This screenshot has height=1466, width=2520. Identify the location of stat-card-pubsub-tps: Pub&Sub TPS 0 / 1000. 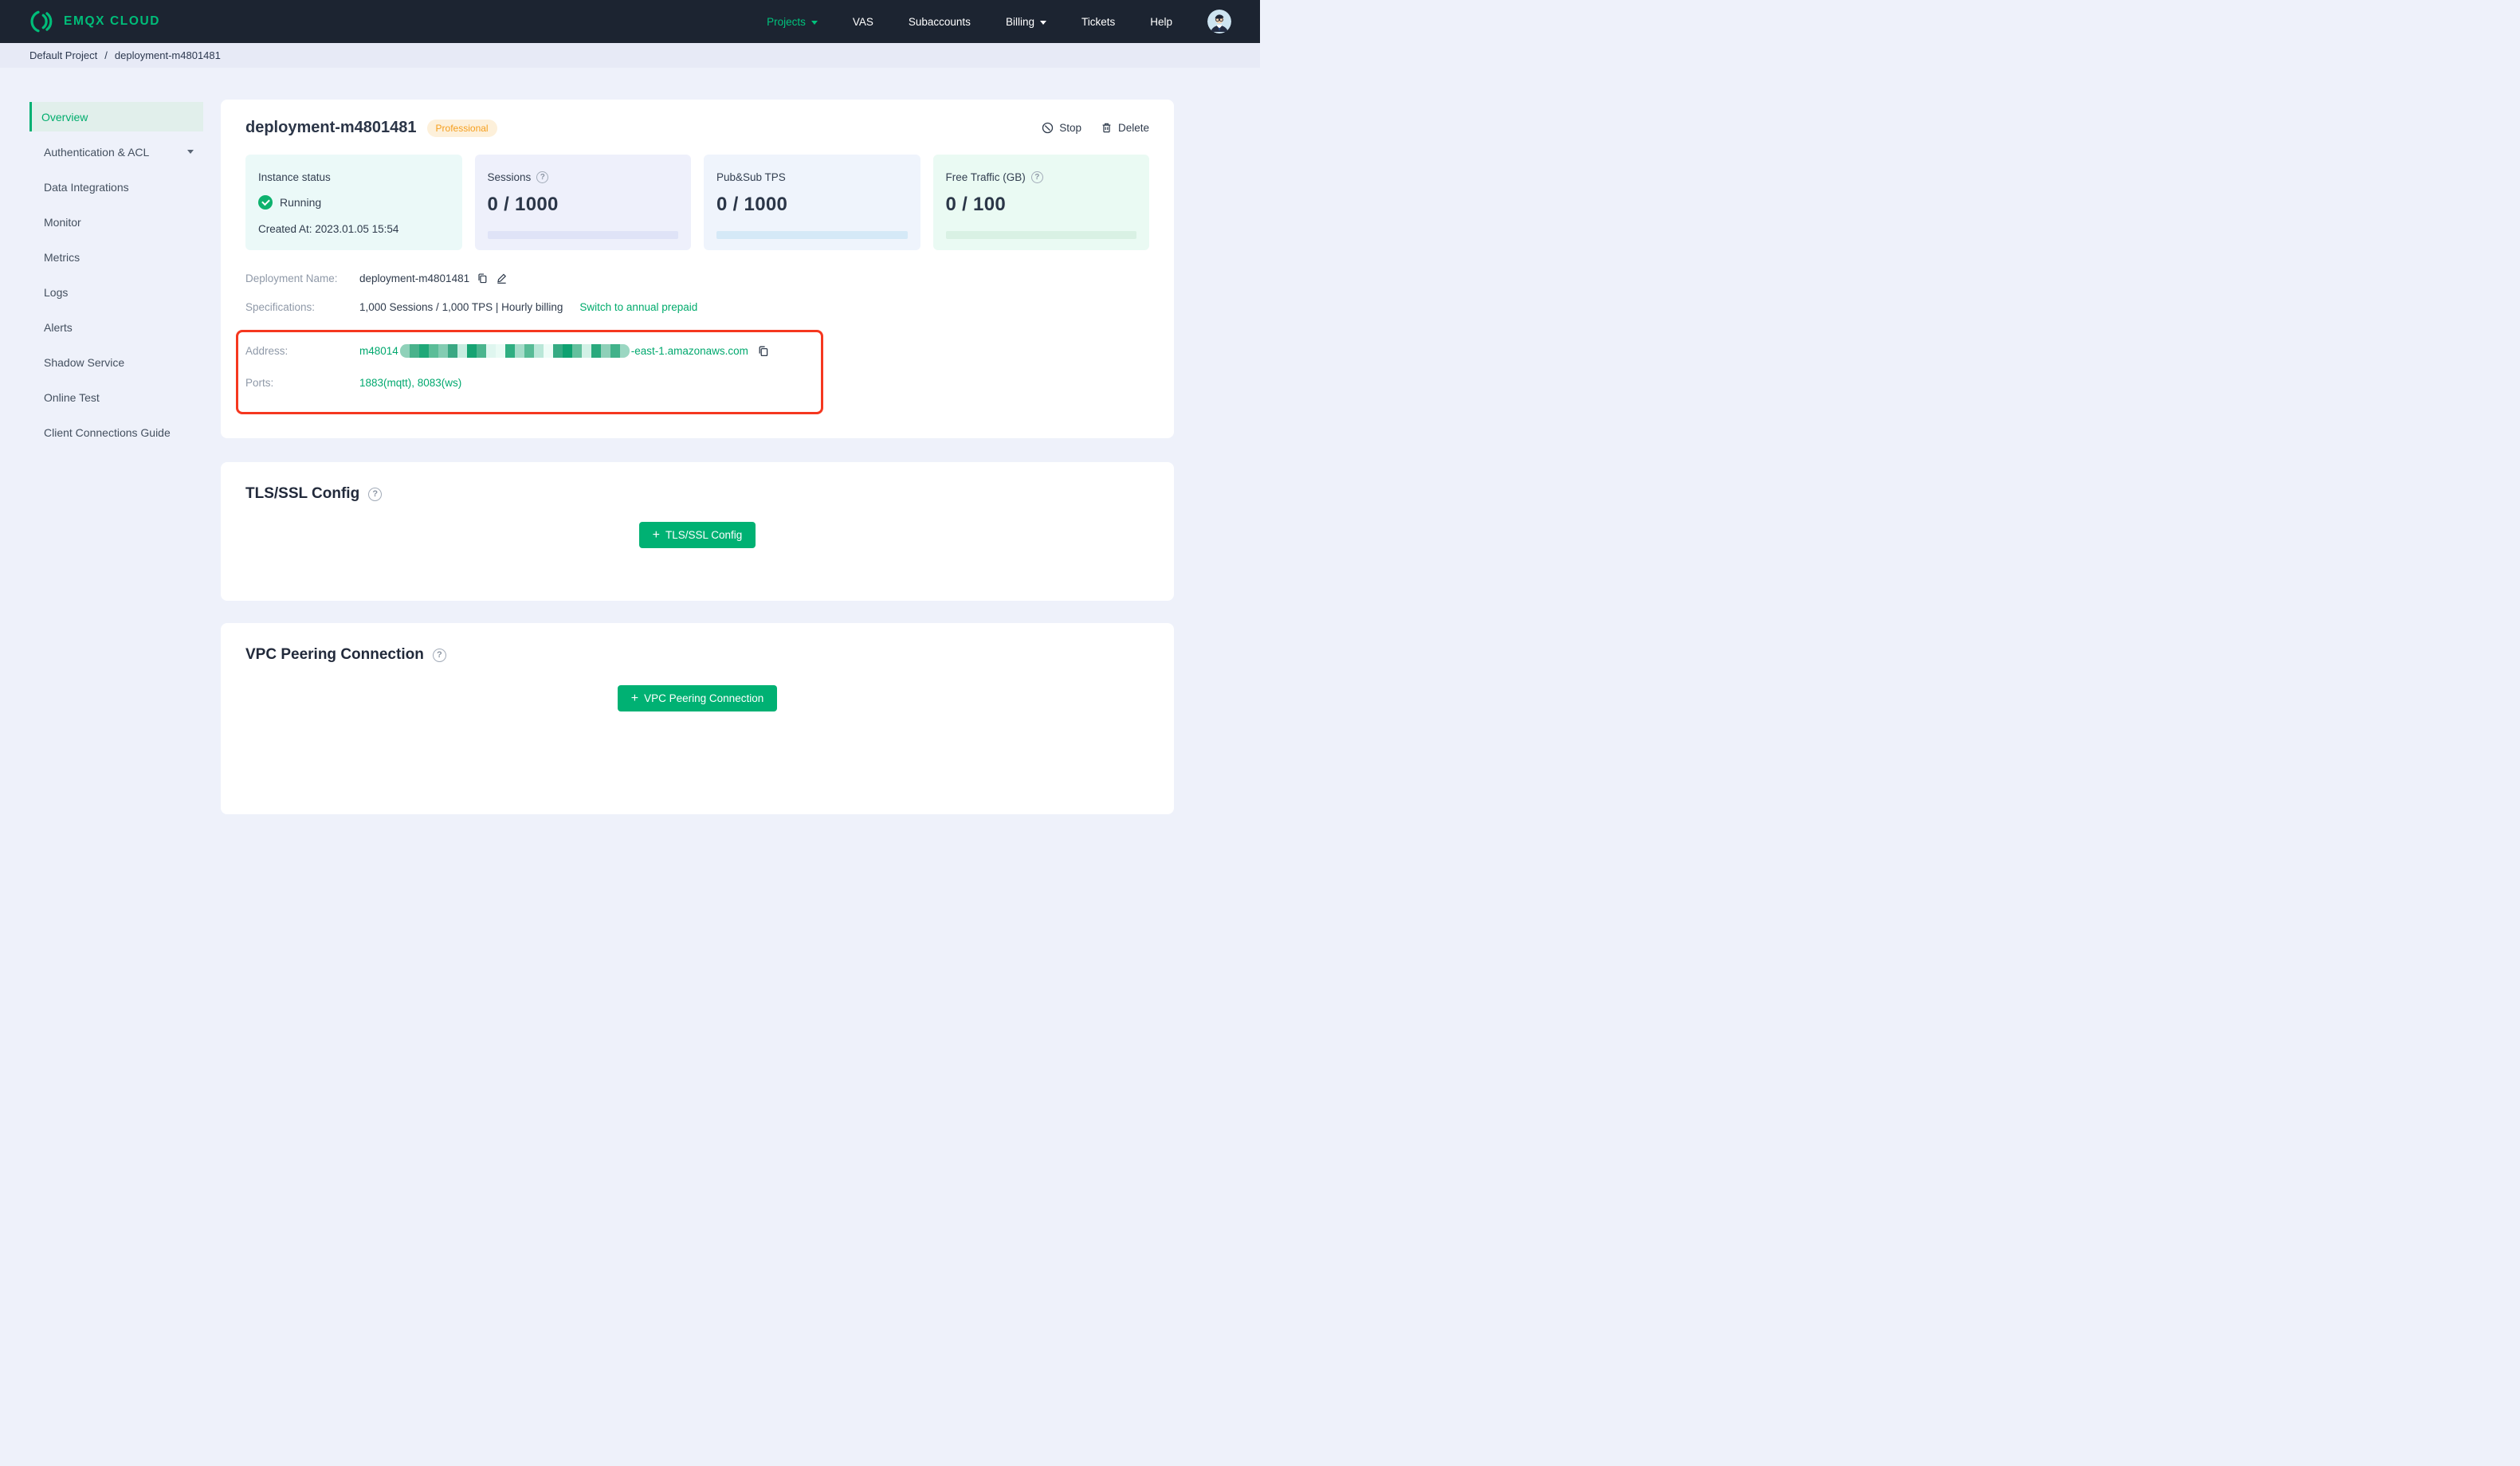
(812, 202).